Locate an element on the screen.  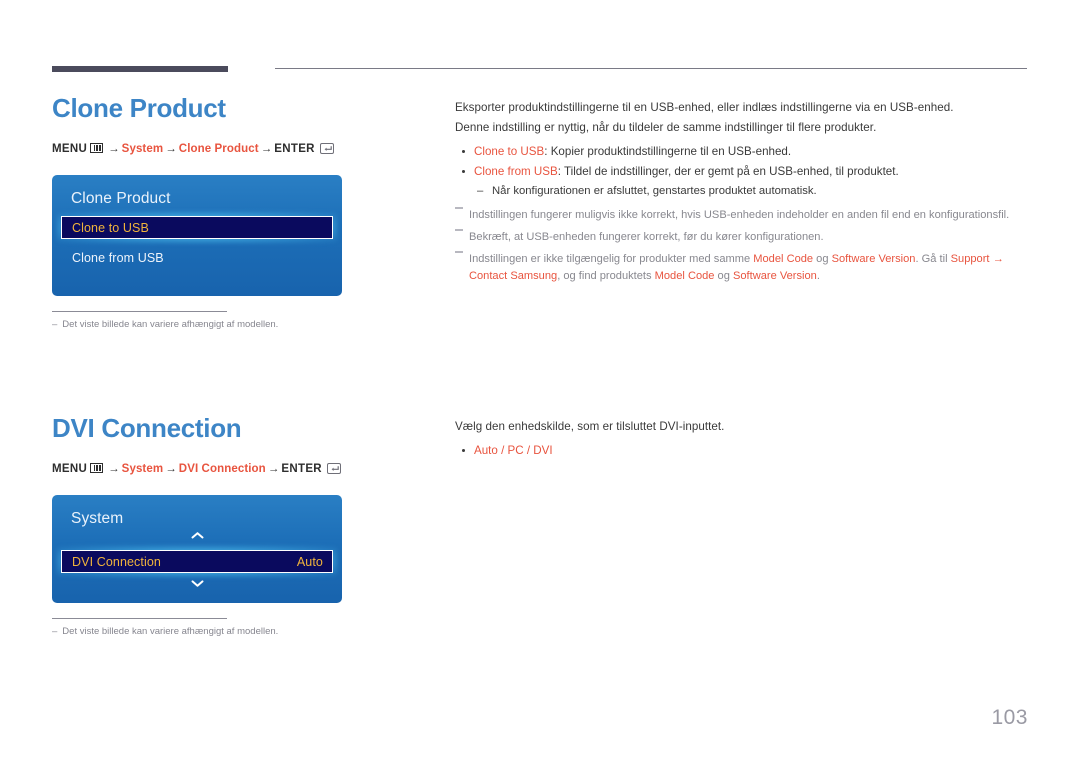
bullet-accent: Auto / PC / DVI is located at coordinates (513, 450).